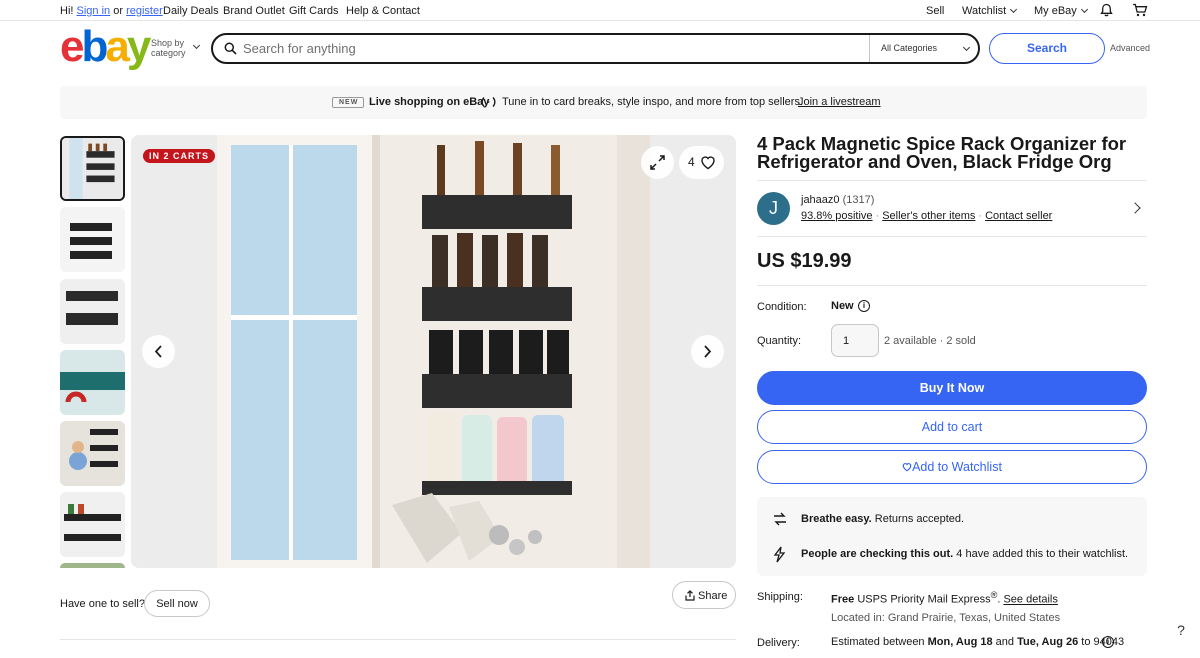 The height and width of the screenshot is (658, 1200). I want to click on returns-row: Breathe easy. Returns accepted., so click(882, 519).